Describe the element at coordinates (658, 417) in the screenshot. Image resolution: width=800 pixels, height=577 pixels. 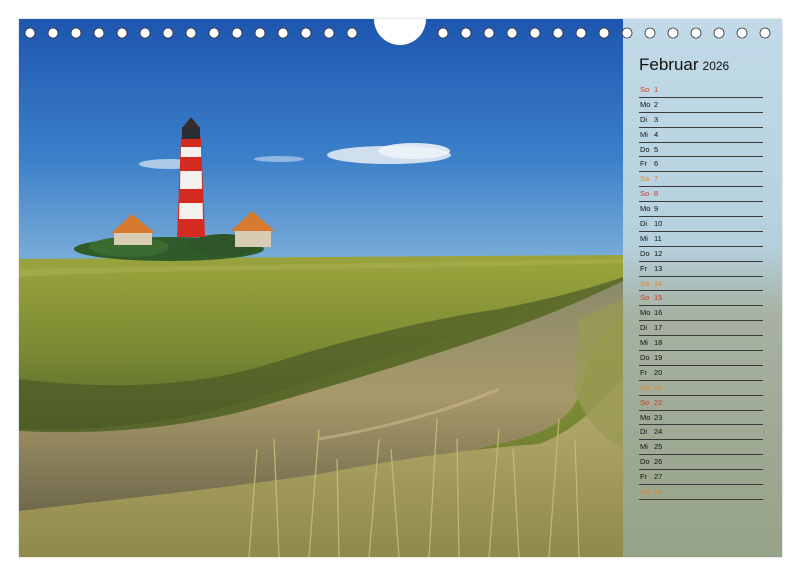
I see `day-number: 23` at that location.